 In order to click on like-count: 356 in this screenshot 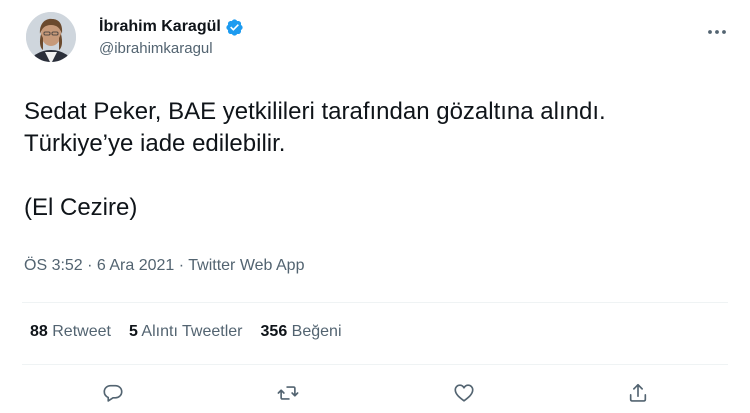, I will do `click(274, 331)`.